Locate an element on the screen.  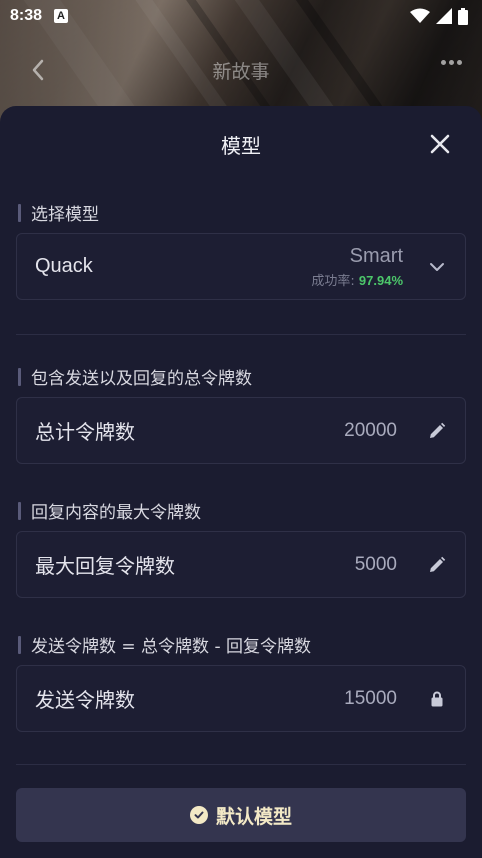
status-bar: 8:38 A is located at coordinates (241, 16).